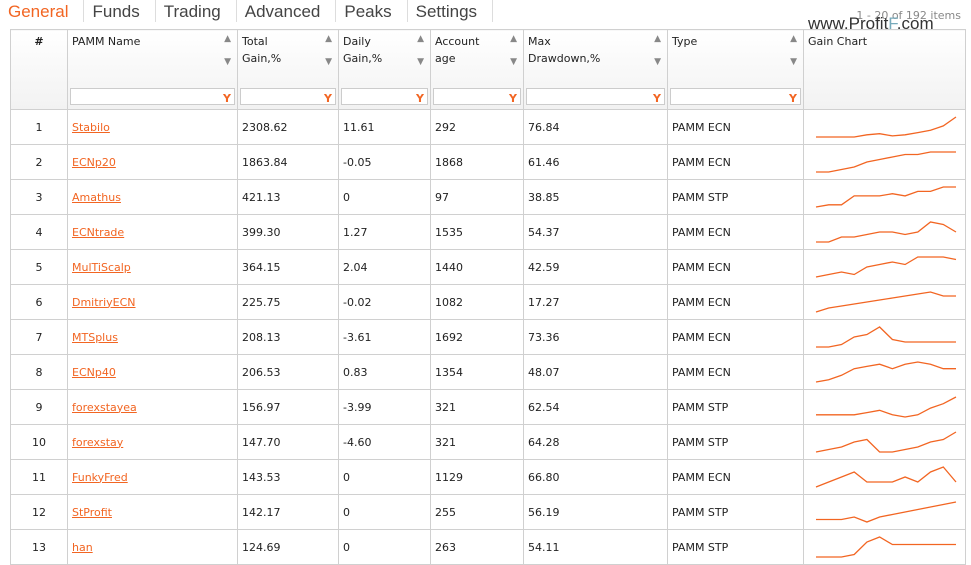  What do you see at coordinates (288, 337) in the screenshot?
I see `total-gain-cell: 208.13` at bounding box center [288, 337].